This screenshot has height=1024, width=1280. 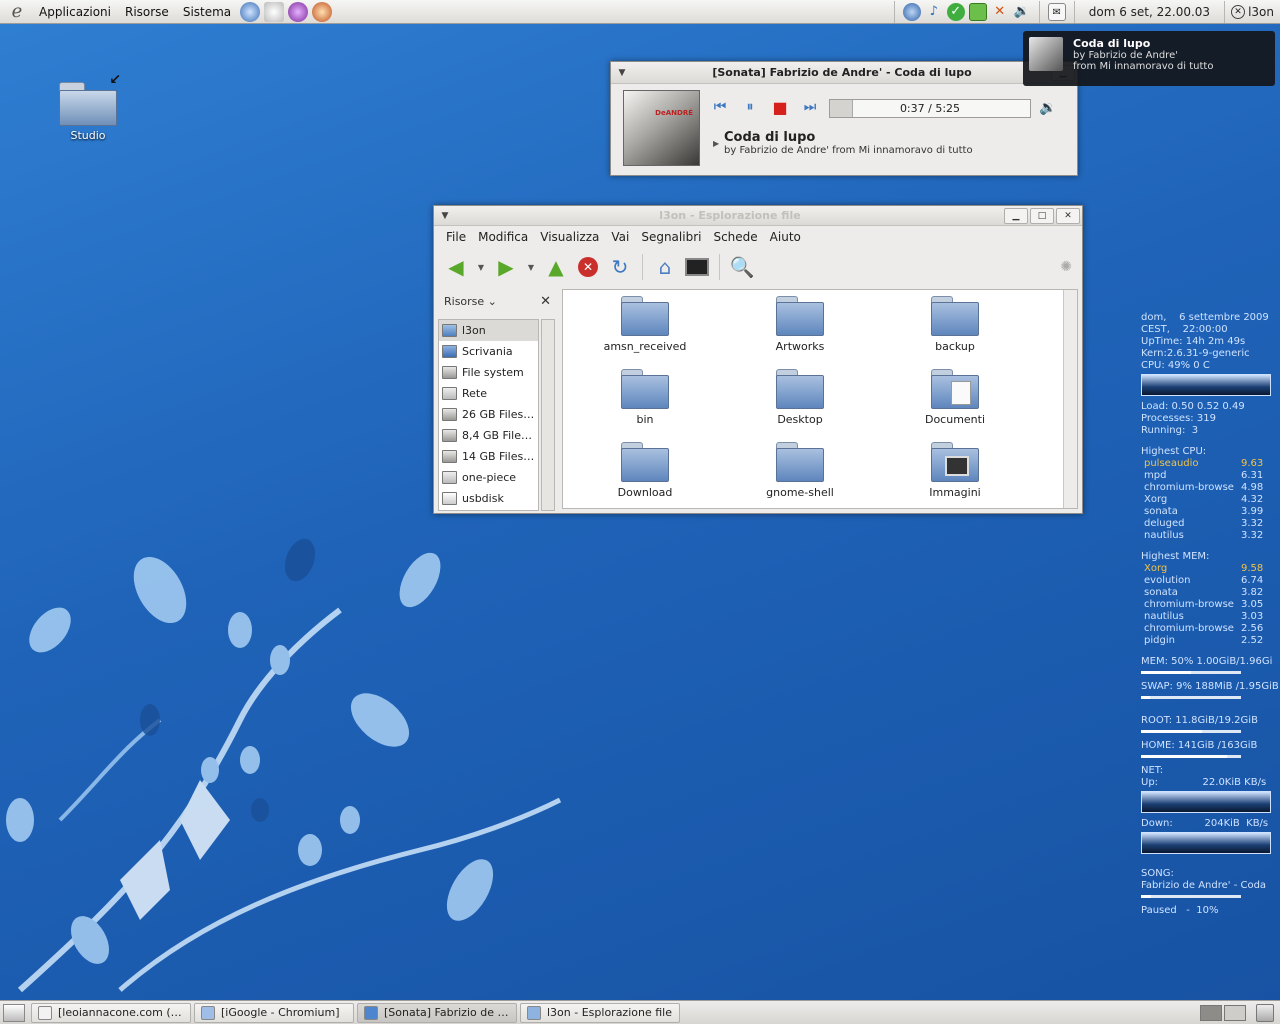 What do you see at coordinates (488, 351) in the screenshot?
I see `sidebar-place-item: Scrivania` at bounding box center [488, 351].